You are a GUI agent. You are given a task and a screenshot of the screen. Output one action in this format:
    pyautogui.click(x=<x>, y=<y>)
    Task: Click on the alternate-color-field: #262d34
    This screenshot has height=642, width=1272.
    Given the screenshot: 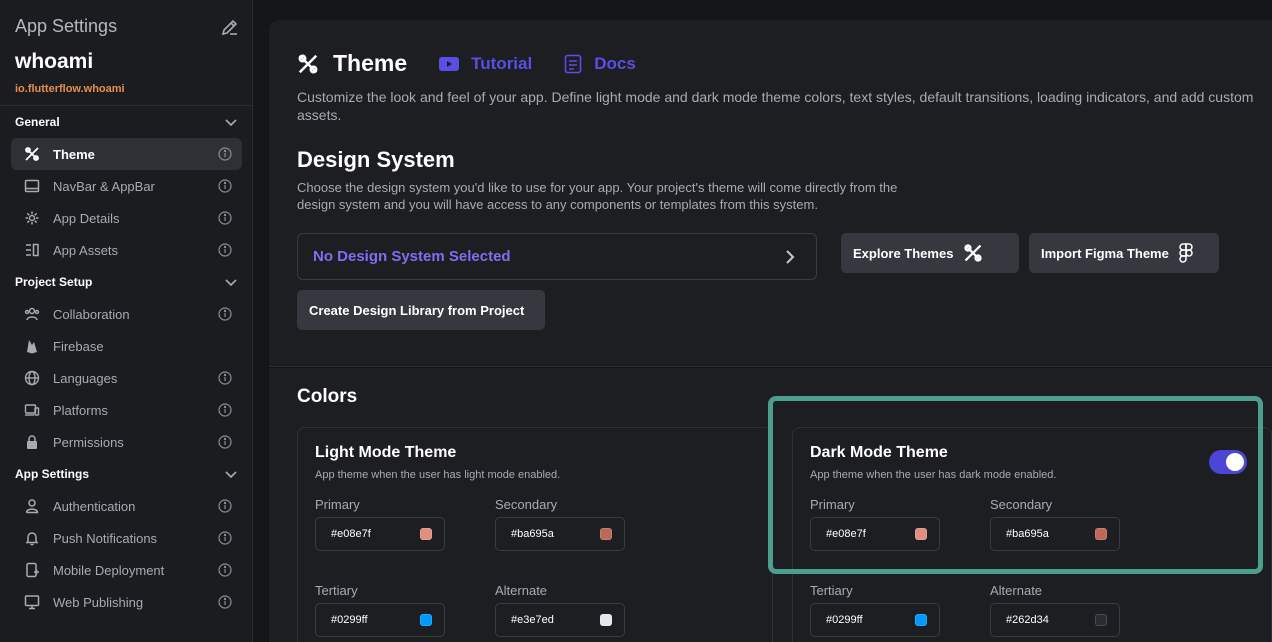 What is the action you would take?
    pyautogui.click(x=1055, y=620)
    